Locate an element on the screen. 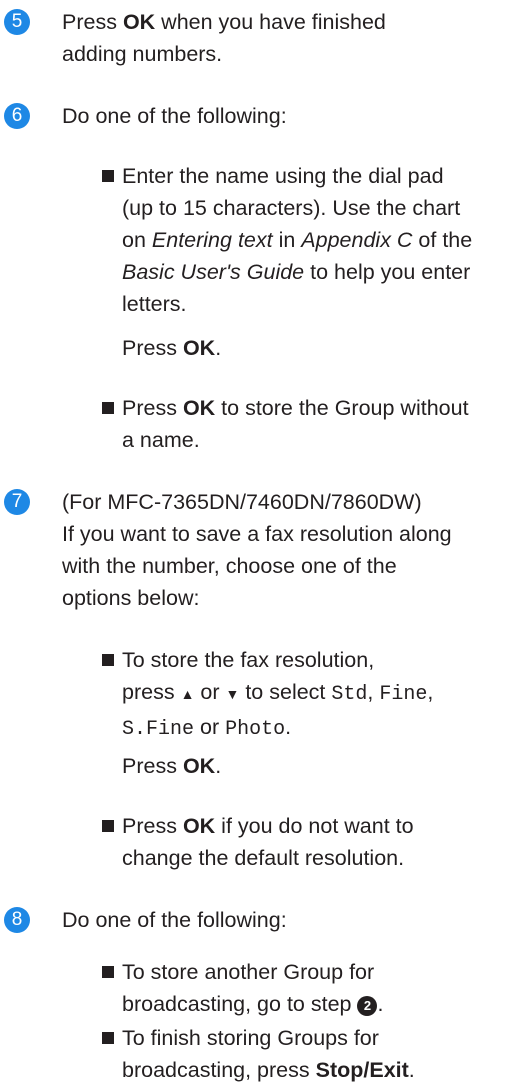  step-8: 8 Do one of the following: is located at coordinates (263, 920).